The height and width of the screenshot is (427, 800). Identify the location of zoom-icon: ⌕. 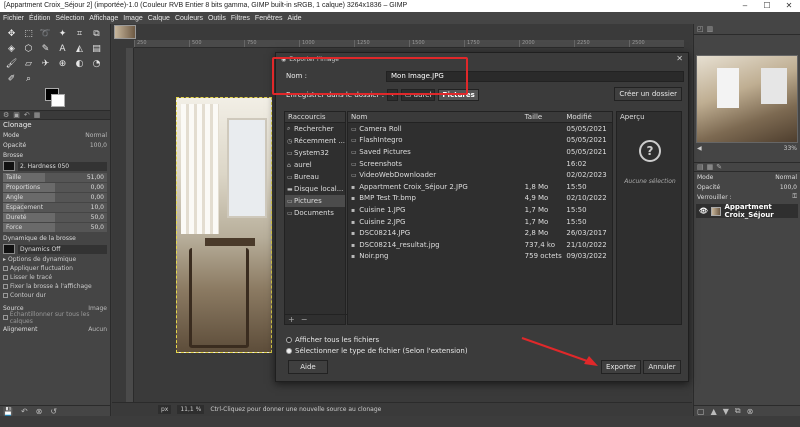
(28, 78).